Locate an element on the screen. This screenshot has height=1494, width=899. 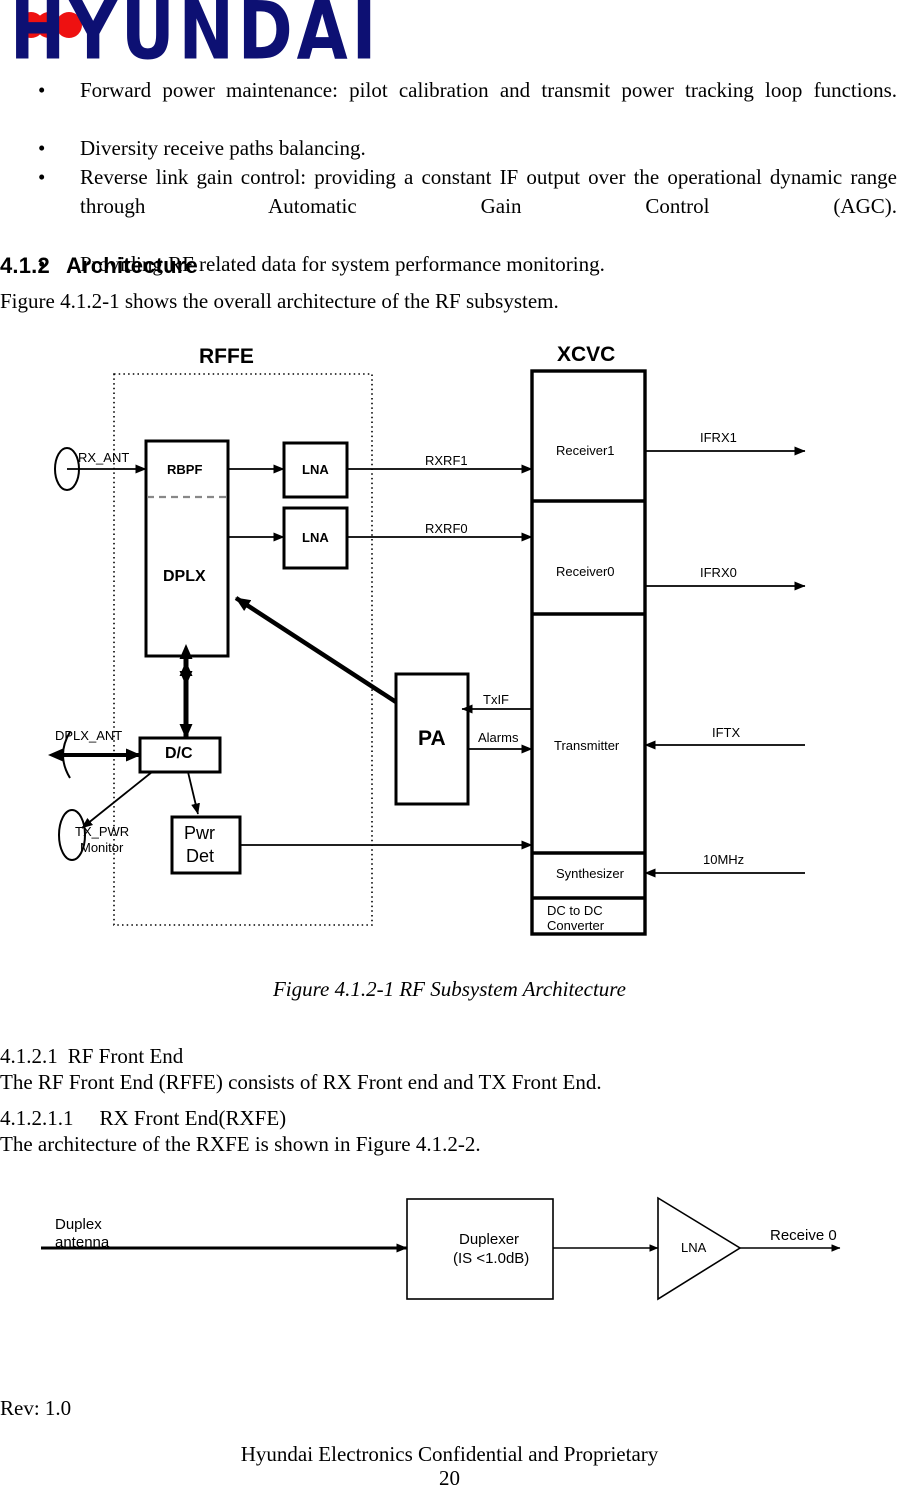
figure-1-caption: Figure 4.1.2-1 RF Subsystem Architecture is located at coordinates (449, 989).